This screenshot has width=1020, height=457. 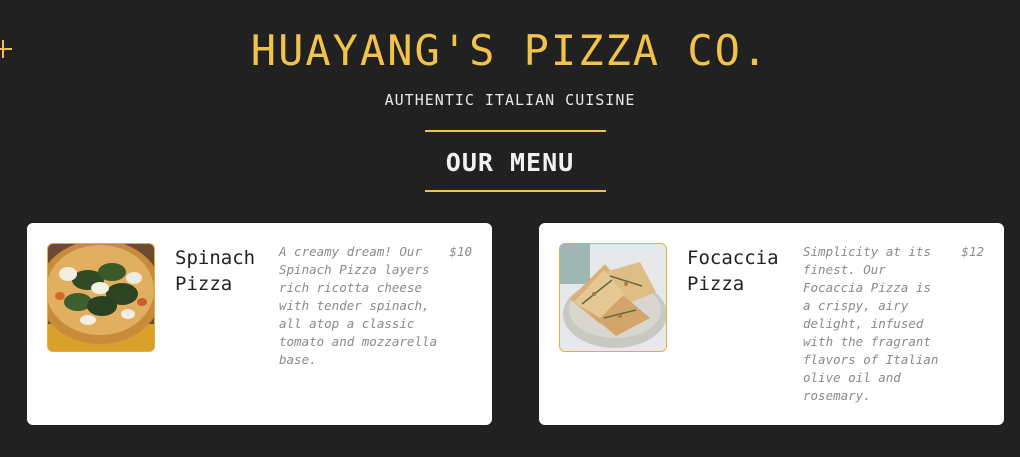 I want to click on focaccia-pizza-photo-icon, so click(x=613, y=297).